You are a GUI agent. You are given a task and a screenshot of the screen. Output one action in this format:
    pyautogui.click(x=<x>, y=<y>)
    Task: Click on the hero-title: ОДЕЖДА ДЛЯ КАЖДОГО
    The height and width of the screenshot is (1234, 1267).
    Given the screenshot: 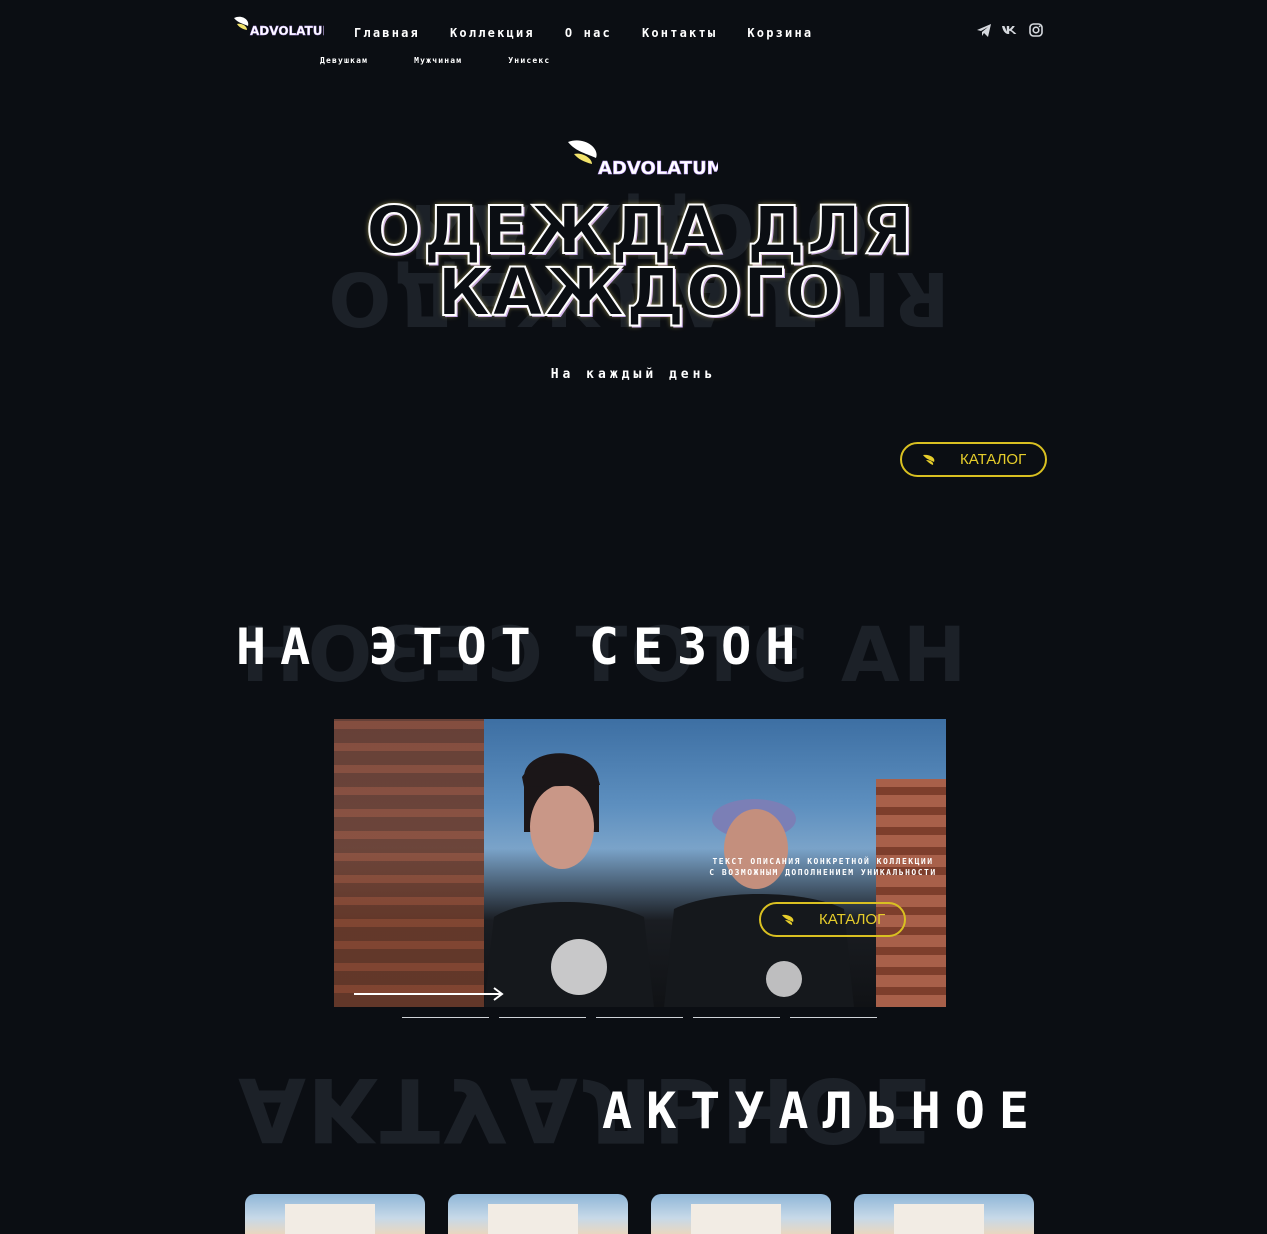 What is the action you would take?
    pyautogui.click(x=640, y=261)
    